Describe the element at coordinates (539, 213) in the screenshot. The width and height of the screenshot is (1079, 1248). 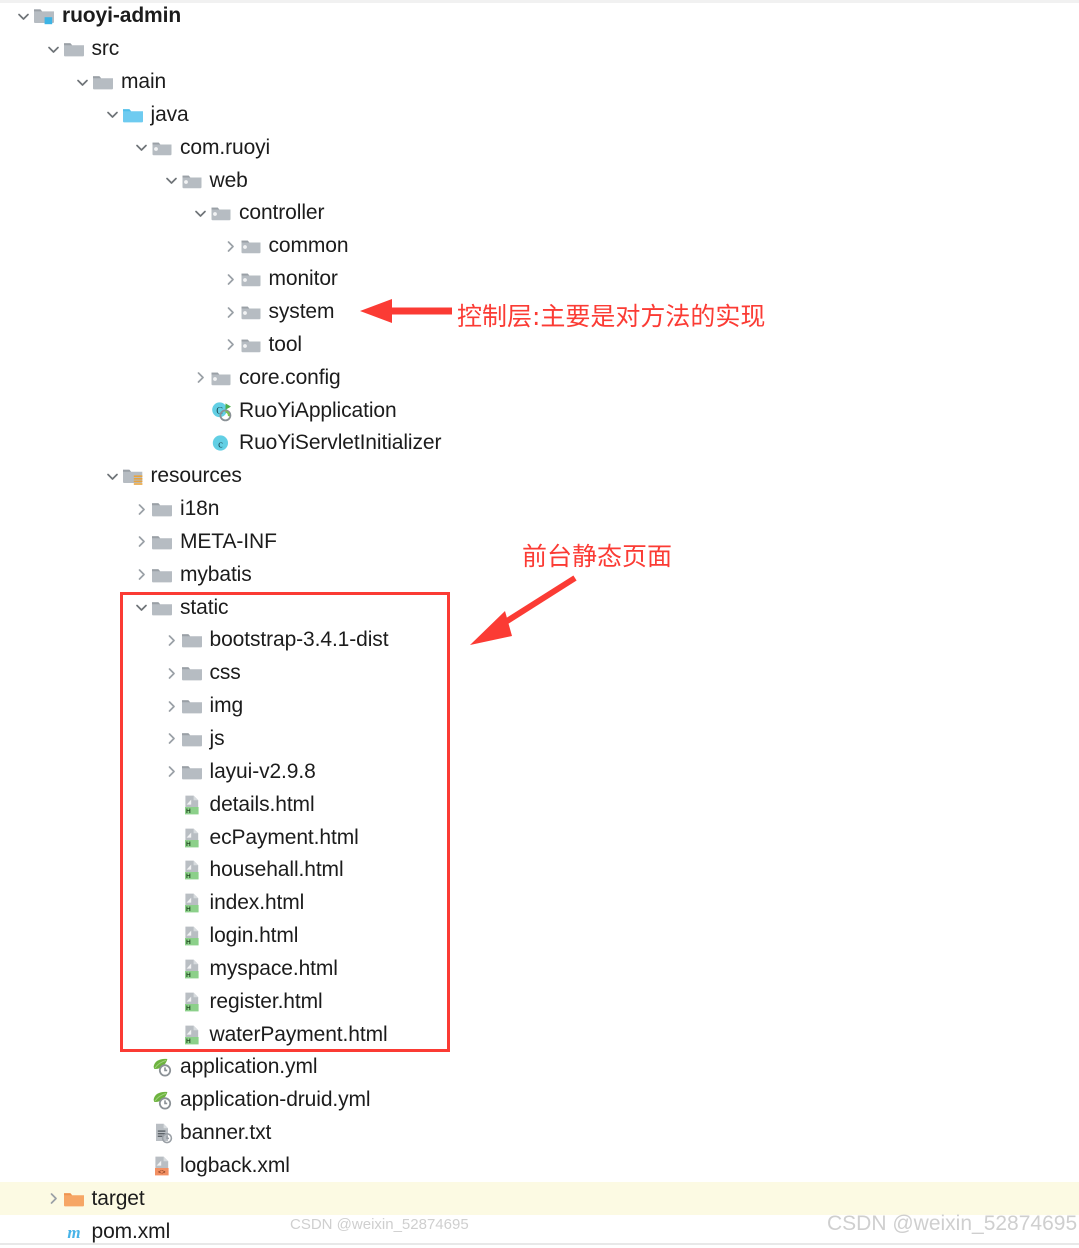
I see `tree-row: controller` at that location.